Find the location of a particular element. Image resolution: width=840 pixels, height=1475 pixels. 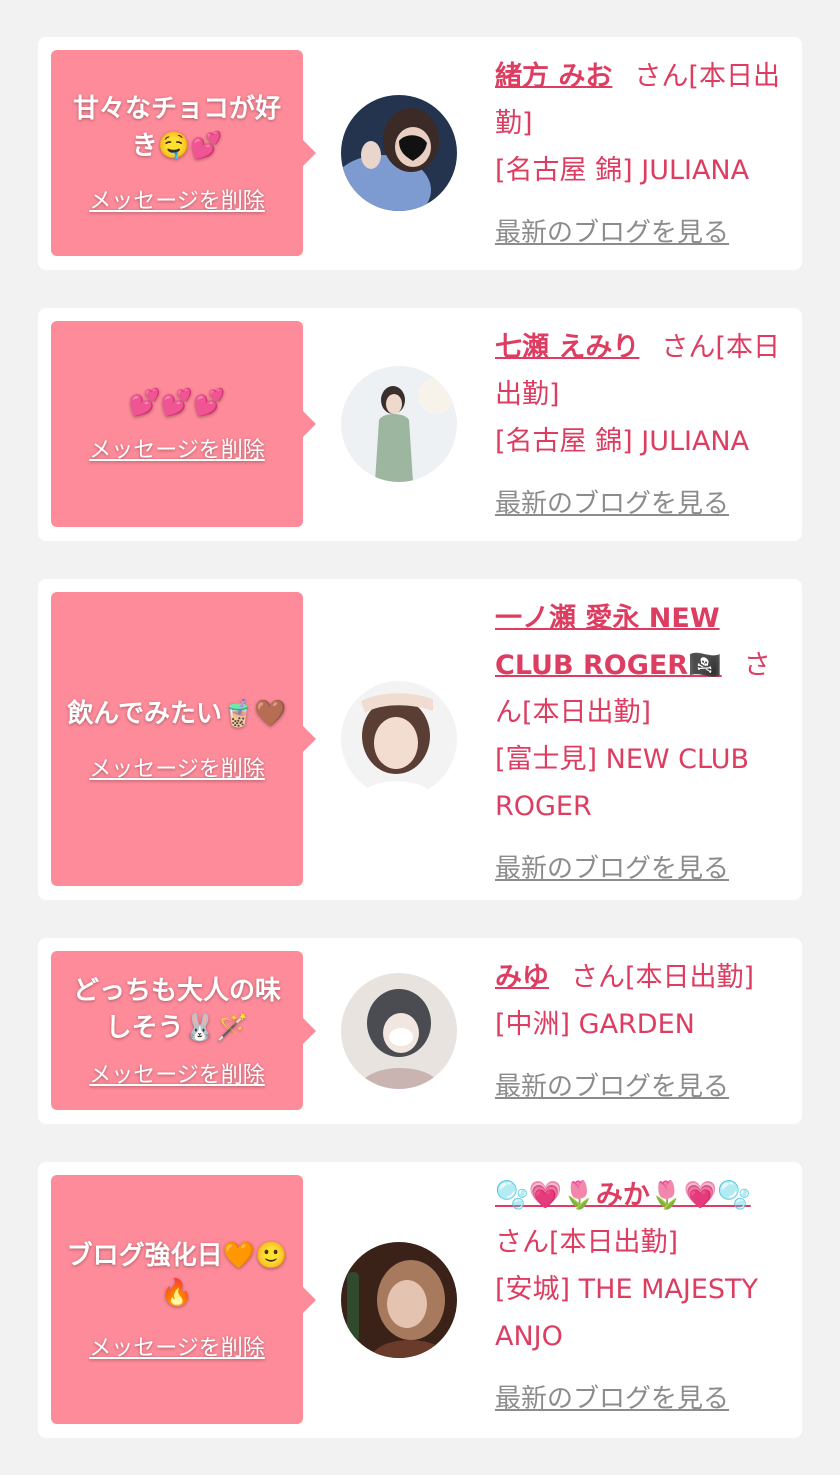

message-text: 💕💕💕 is located at coordinates (177, 402).